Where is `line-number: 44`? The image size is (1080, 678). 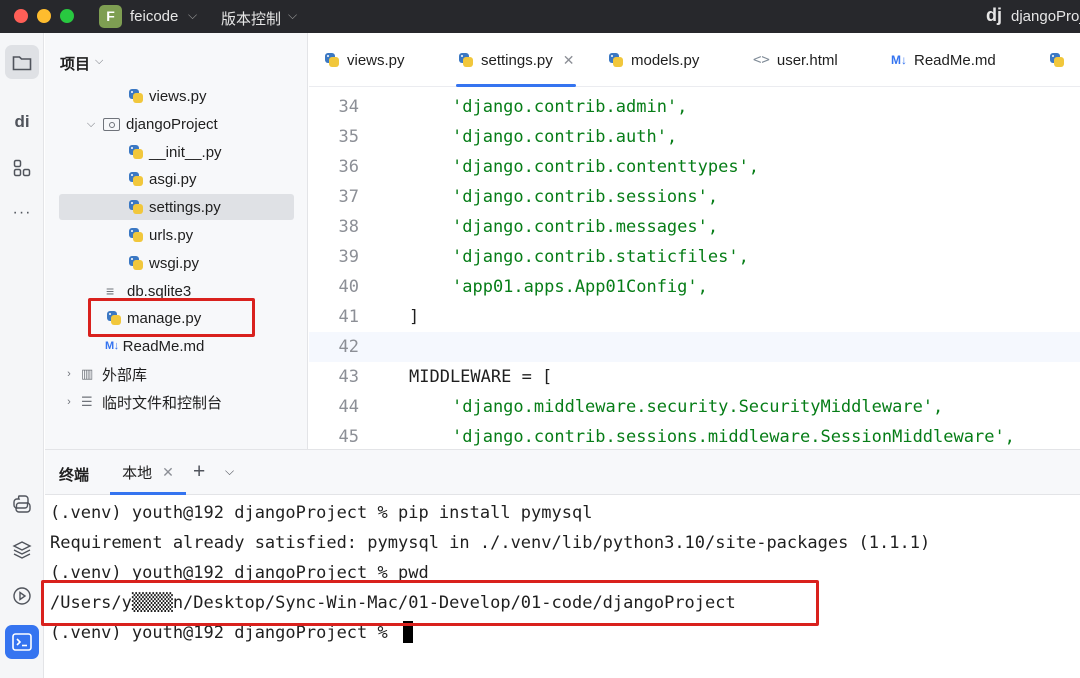
line-number: 44 is located at coordinates (348, 407).